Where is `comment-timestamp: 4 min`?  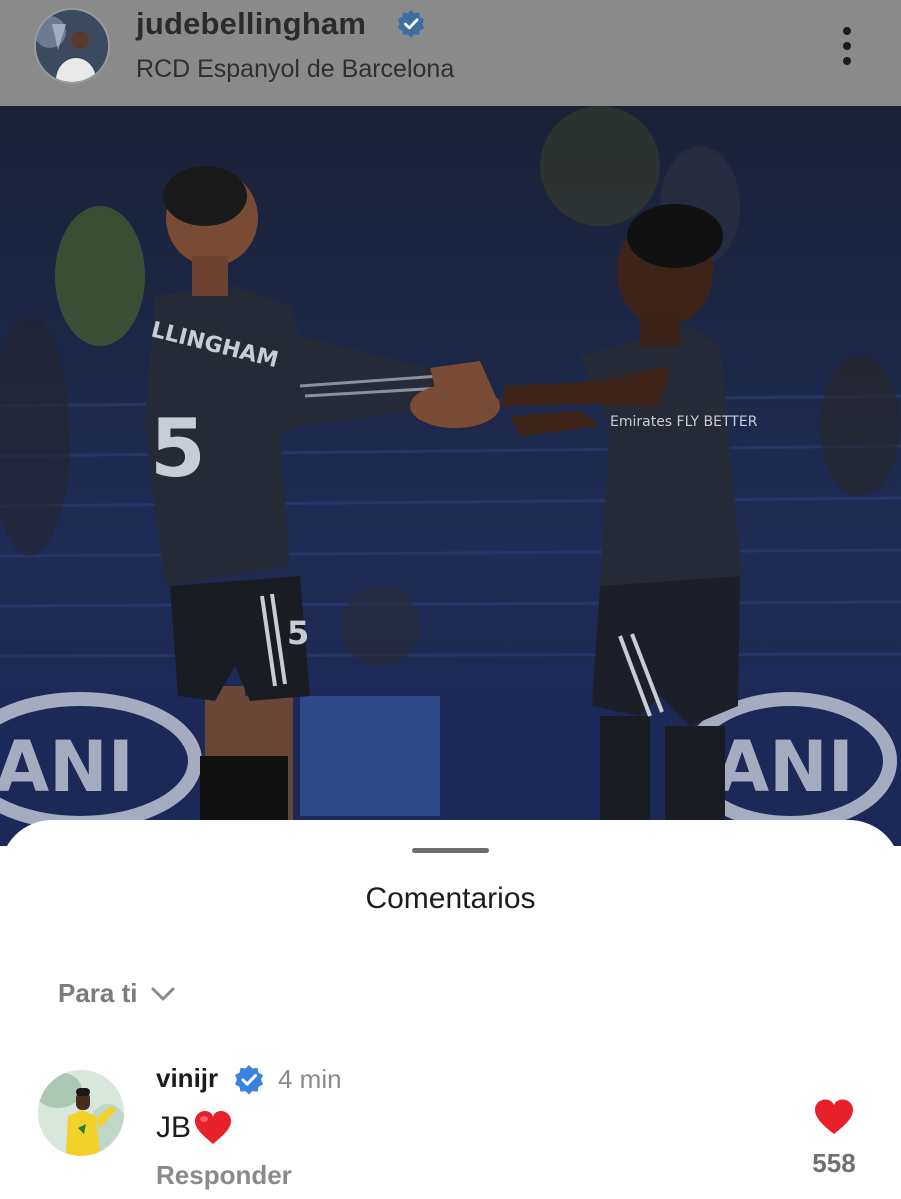
comment-timestamp: 4 min is located at coordinates (310, 1079).